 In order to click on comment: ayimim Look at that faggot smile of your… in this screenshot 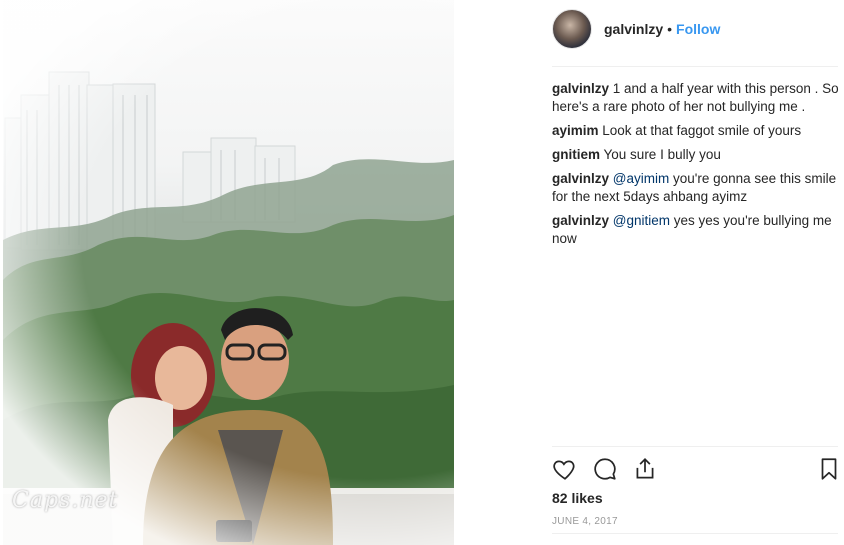, I will do `click(696, 131)`.